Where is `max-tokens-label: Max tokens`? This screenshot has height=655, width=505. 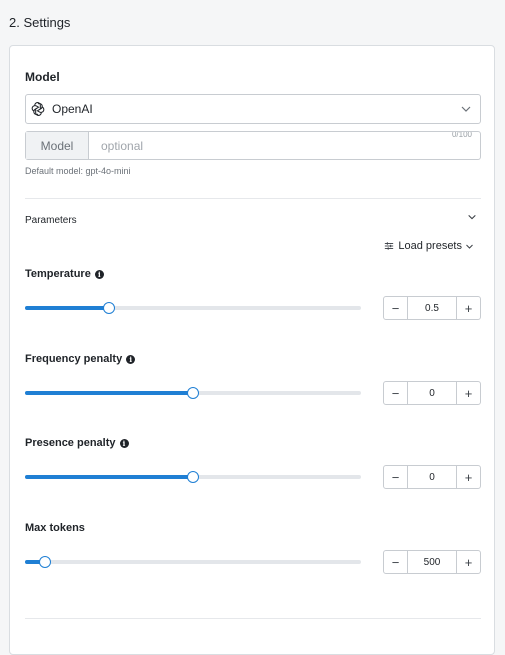 max-tokens-label: Max tokens is located at coordinates (55, 528).